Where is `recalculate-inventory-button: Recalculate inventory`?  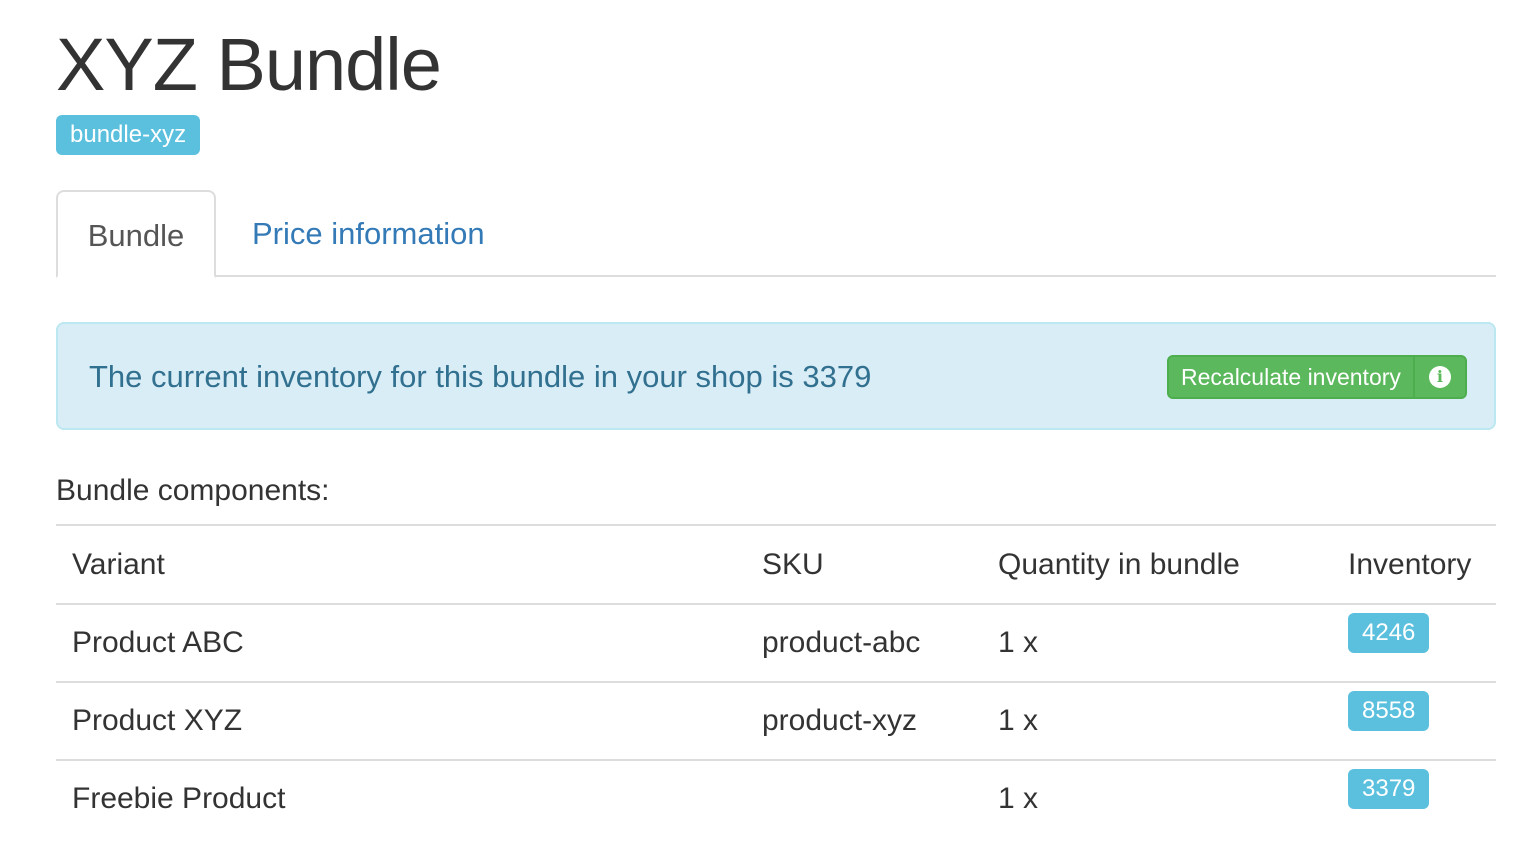
recalculate-inventory-button: Recalculate inventory is located at coordinates (1291, 377).